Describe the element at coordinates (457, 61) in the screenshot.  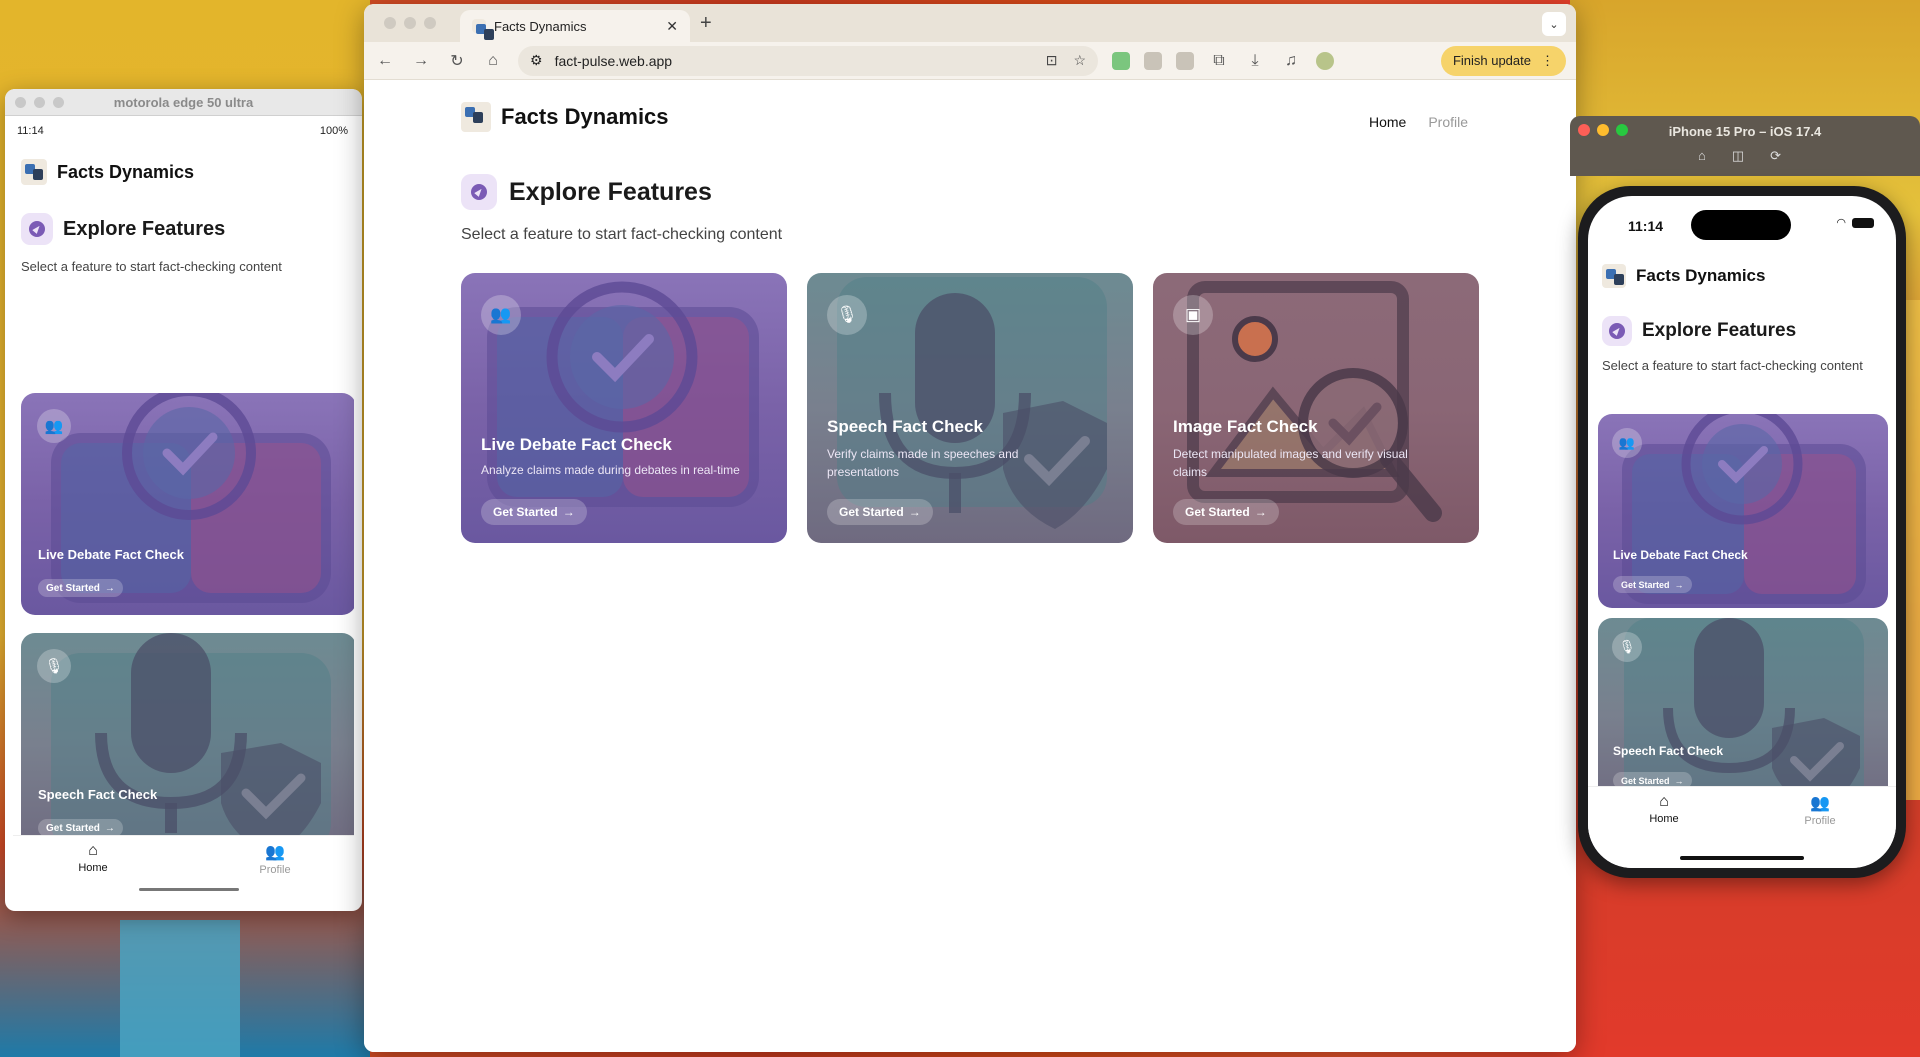
I see `reload-icon: ↻` at that location.